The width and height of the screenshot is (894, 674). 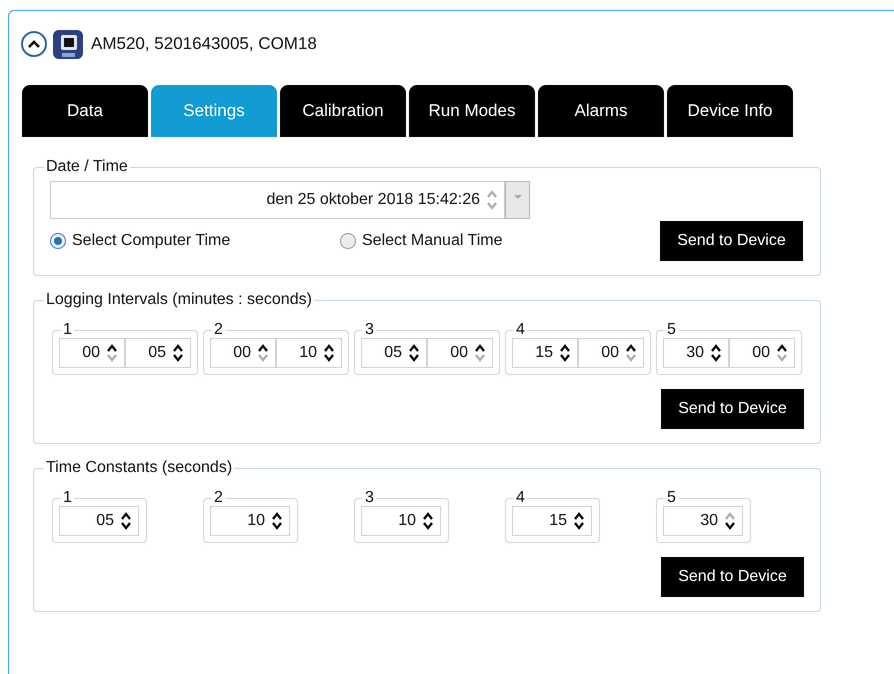 I want to click on group-title: Logging Intervals (minutes : seconds), so click(x=179, y=300).